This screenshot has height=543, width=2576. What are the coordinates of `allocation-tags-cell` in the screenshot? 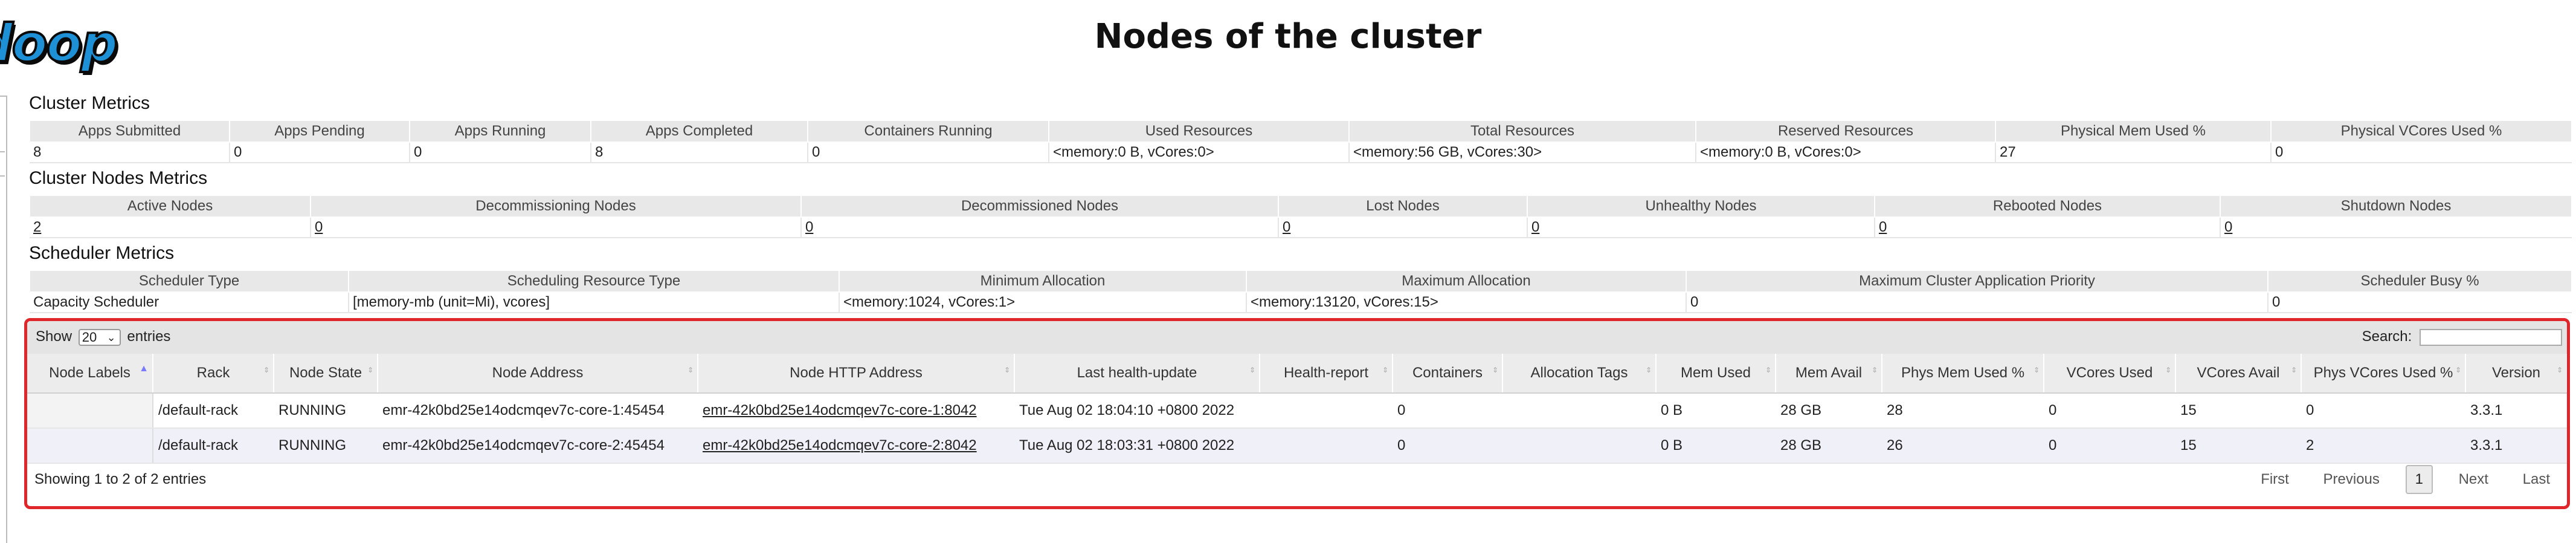 It's located at (1579, 446).